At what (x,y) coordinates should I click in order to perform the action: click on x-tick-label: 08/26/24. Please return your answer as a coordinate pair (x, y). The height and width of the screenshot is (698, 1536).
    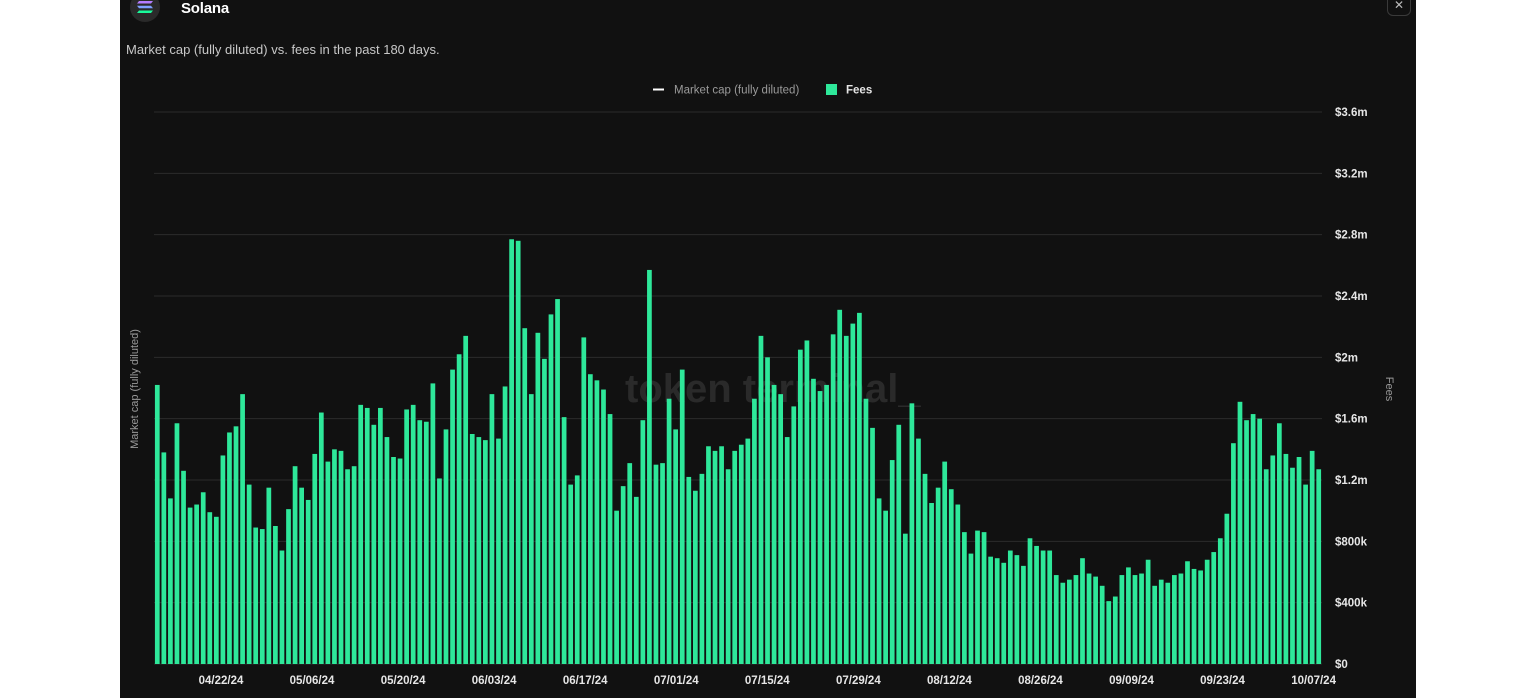
    Looking at the image, I should click on (1040, 681).